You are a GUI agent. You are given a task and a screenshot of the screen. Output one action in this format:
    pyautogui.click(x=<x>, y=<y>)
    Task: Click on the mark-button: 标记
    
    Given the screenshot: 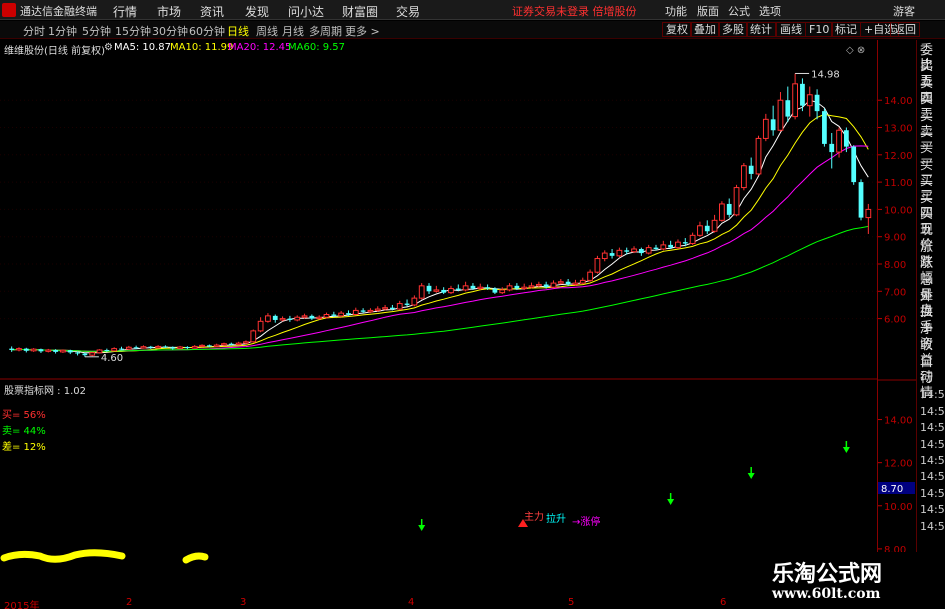 What is the action you would take?
    pyautogui.click(x=846, y=29)
    